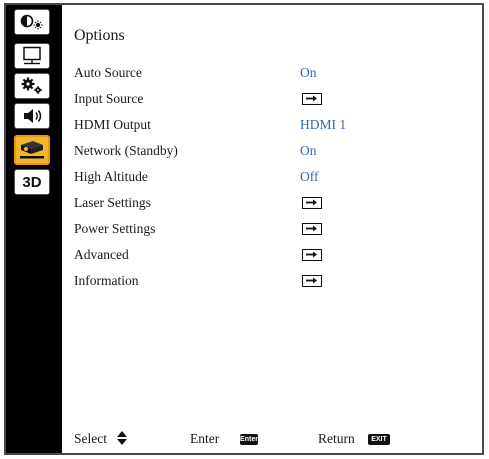 This screenshot has width=489, height=459. Describe the element at coordinates (379, 439) in the screenshot. I see `exit-key-icon: EXIT` at that location.